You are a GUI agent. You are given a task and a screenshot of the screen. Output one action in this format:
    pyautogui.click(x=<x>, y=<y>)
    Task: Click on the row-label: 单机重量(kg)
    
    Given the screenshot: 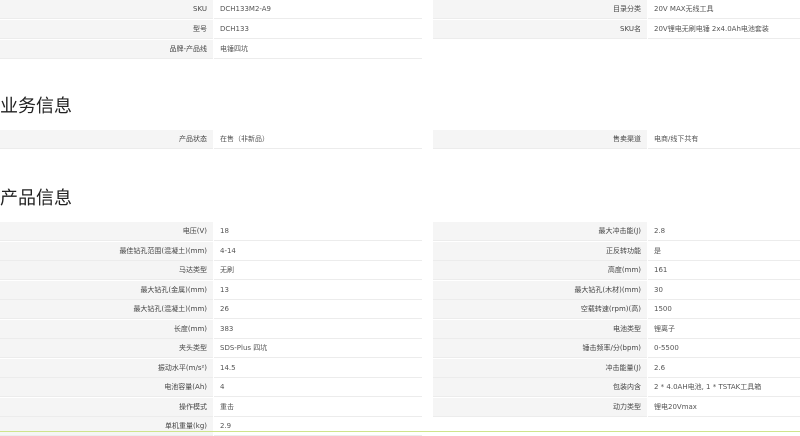 What is the action you would take?
    pyautogui.click(x=106, y=426)
    